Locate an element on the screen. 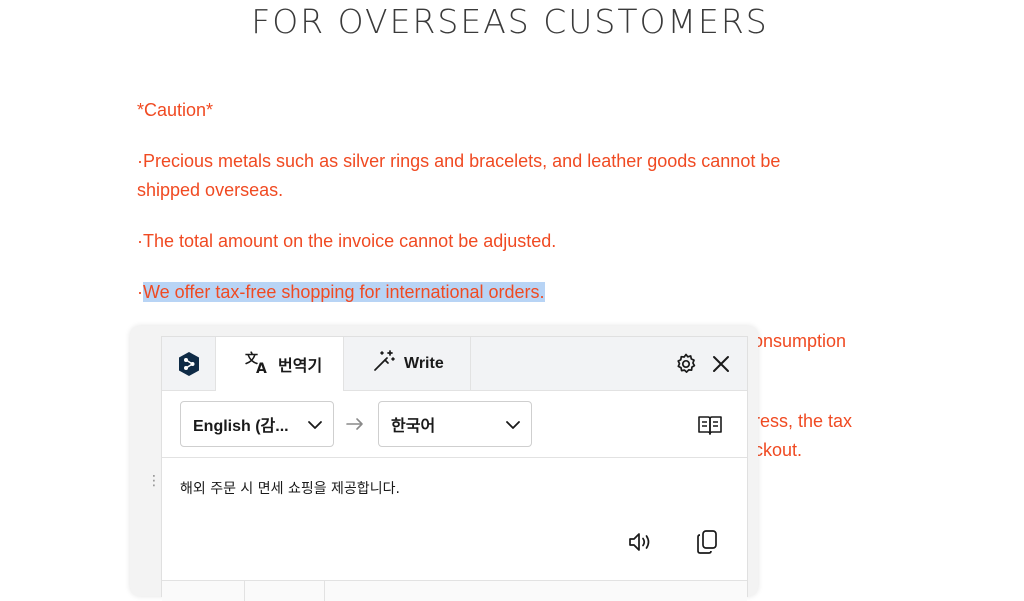 The height and width of the screenshot is (601, 1024). copy-icon is located at coordinates (707, 542).